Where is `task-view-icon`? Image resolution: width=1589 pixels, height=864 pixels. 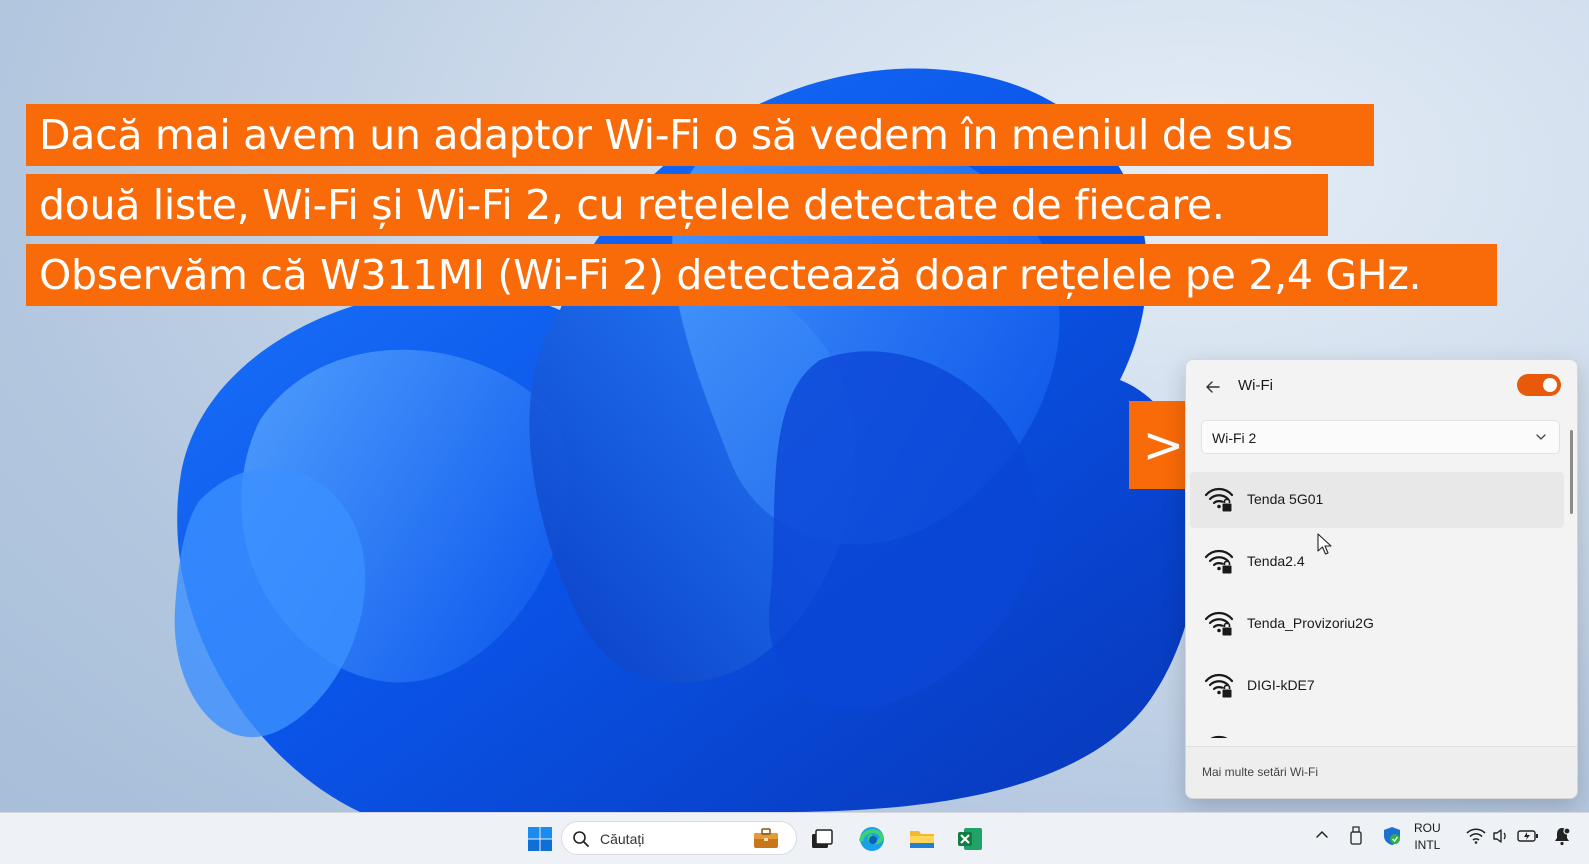 task-view-icon is located at coordinates (822, 838).